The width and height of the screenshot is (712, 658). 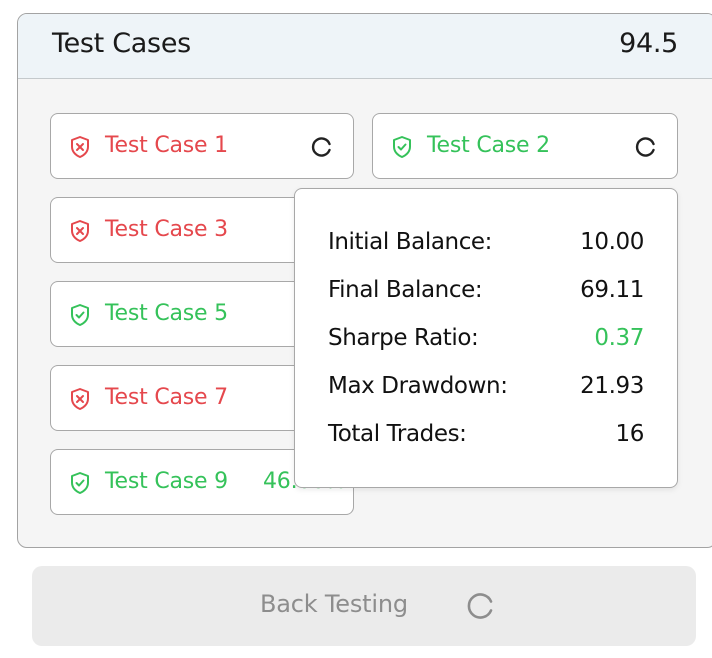 I want to click on test-case-label: Test Case 1, so click(x=166, y=145).